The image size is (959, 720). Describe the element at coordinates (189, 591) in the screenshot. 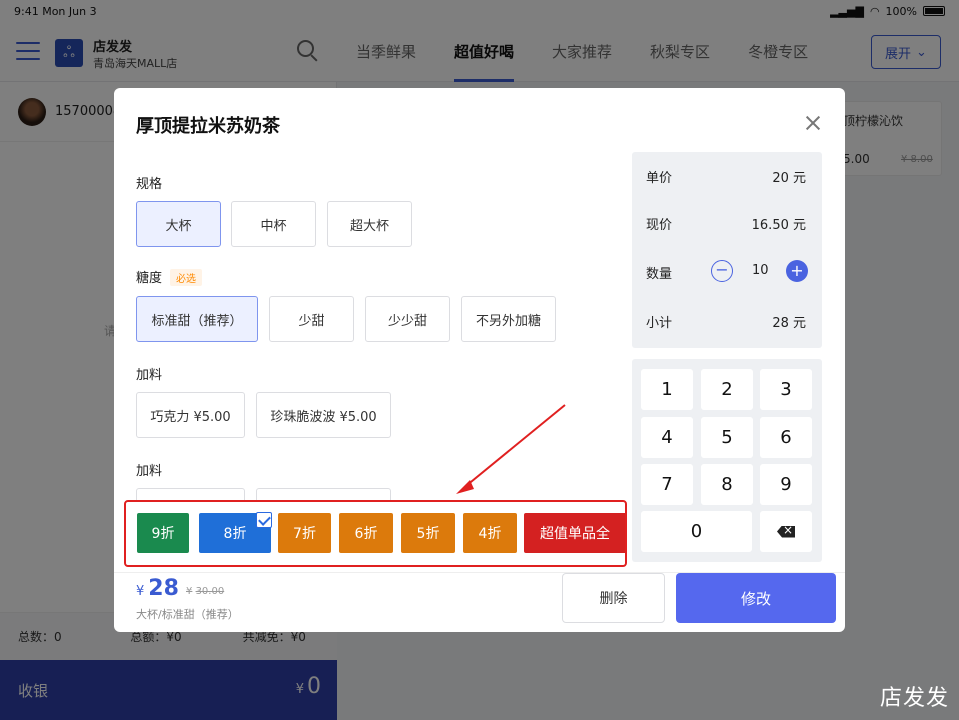

I see `orig-currency: ¥` at that location.